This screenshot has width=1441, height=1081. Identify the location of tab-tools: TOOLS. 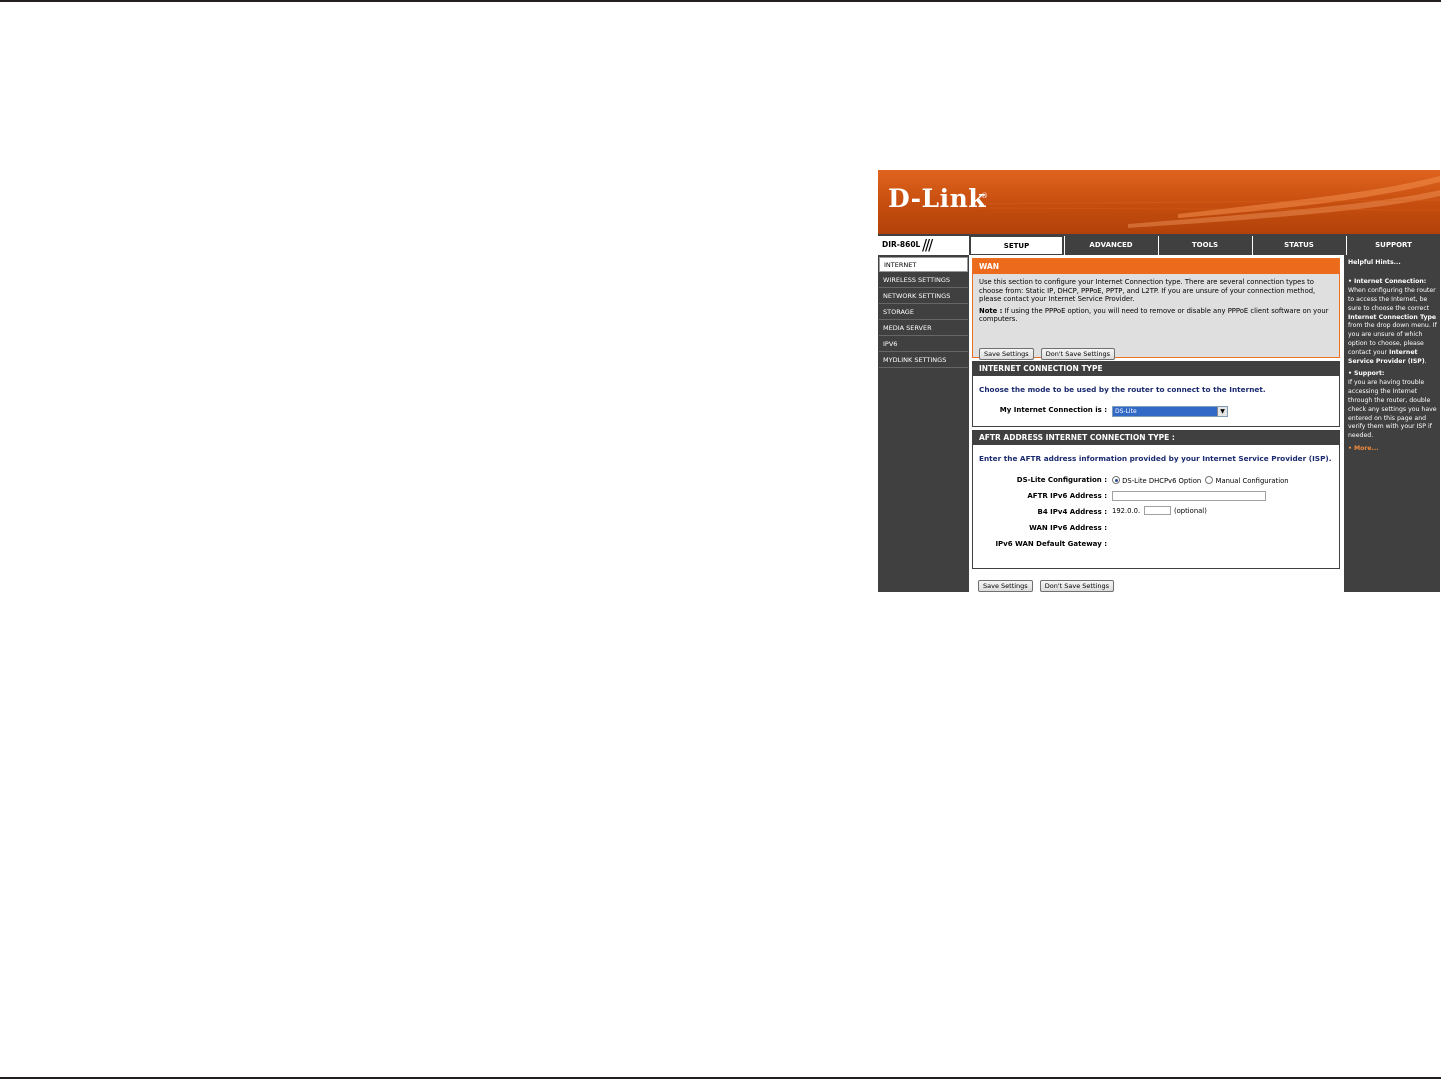
(1204, 245).